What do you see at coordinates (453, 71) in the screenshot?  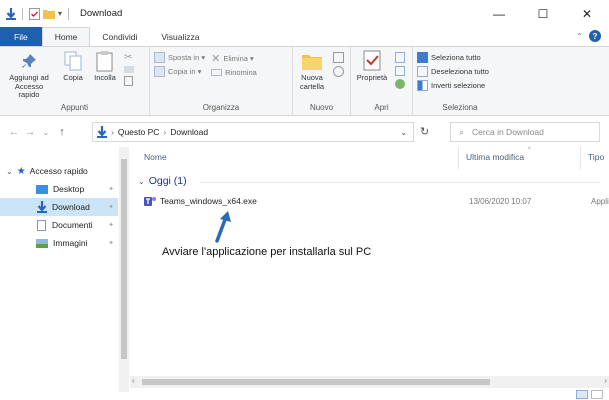 I see `select-none-button: Deseleziona tutto` at bounding box center [453, 71].